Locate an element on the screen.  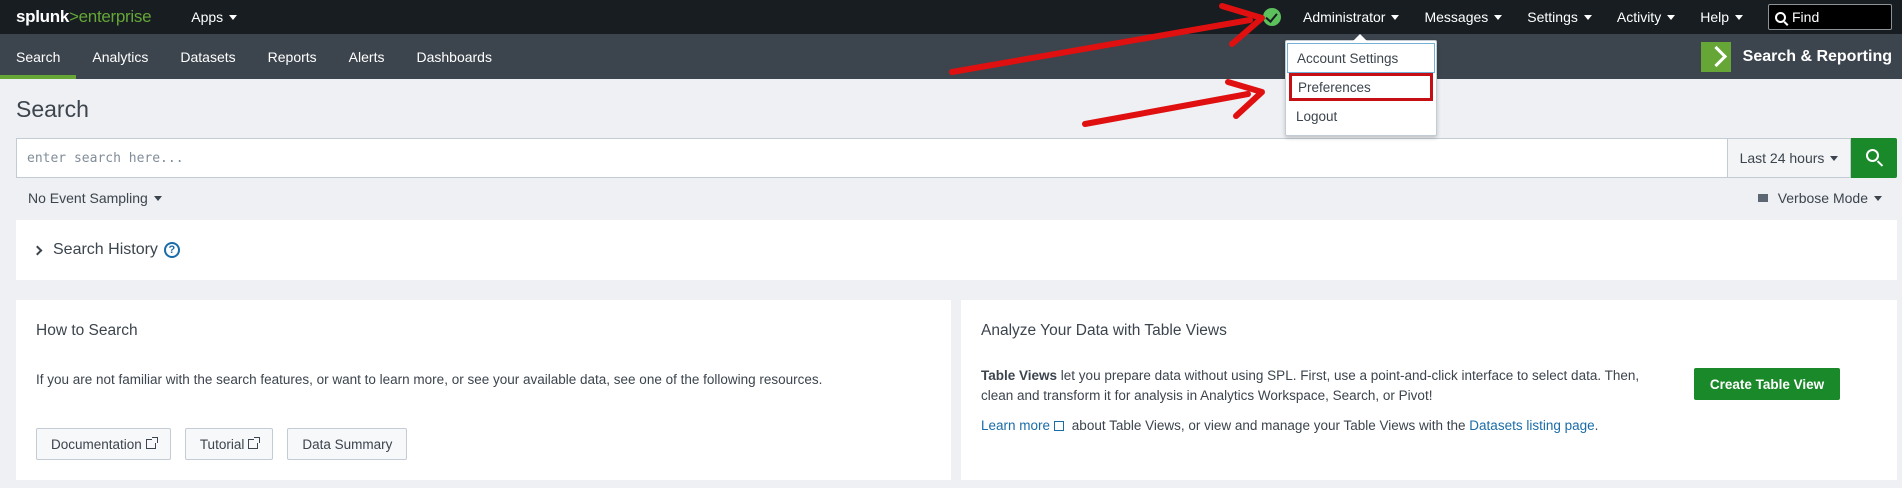
search-mode-dropdown: Verbose Mode is located at coordinates (1819, 198).